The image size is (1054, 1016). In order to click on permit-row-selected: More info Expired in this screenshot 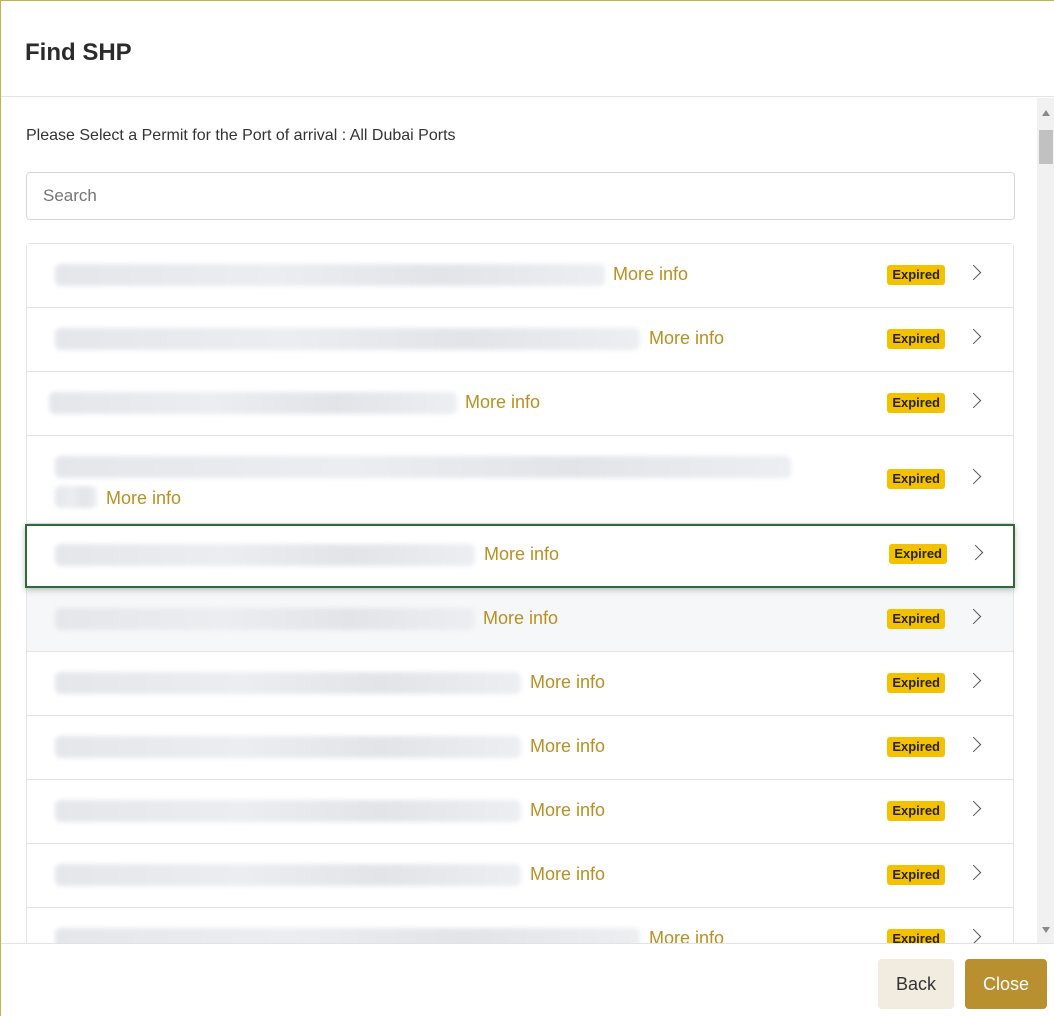, I will do `click(520, 556)`.